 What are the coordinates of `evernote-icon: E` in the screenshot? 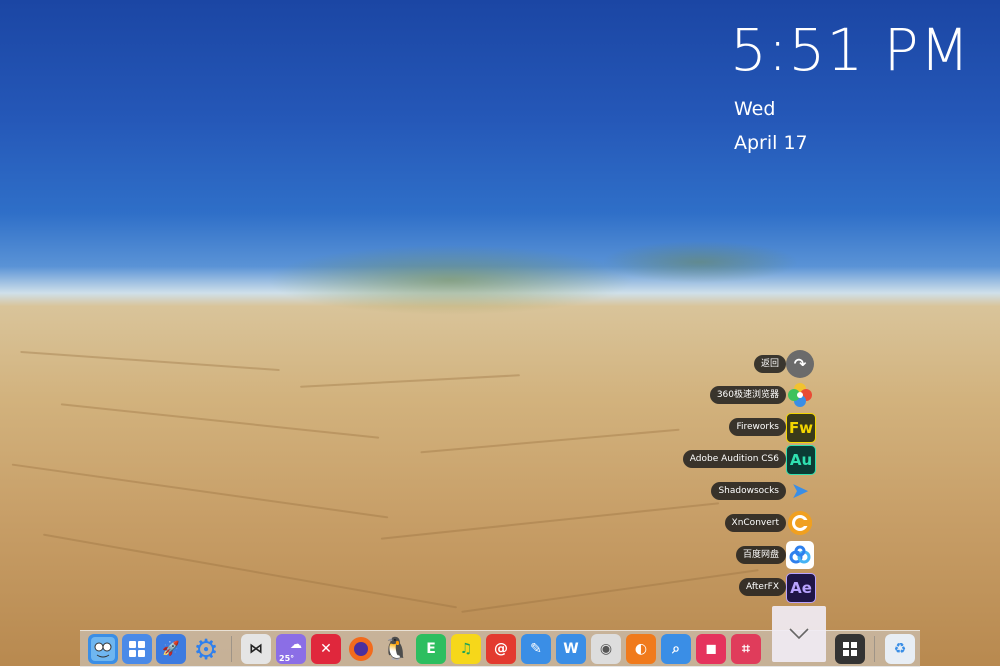 It's located at (431, 649).